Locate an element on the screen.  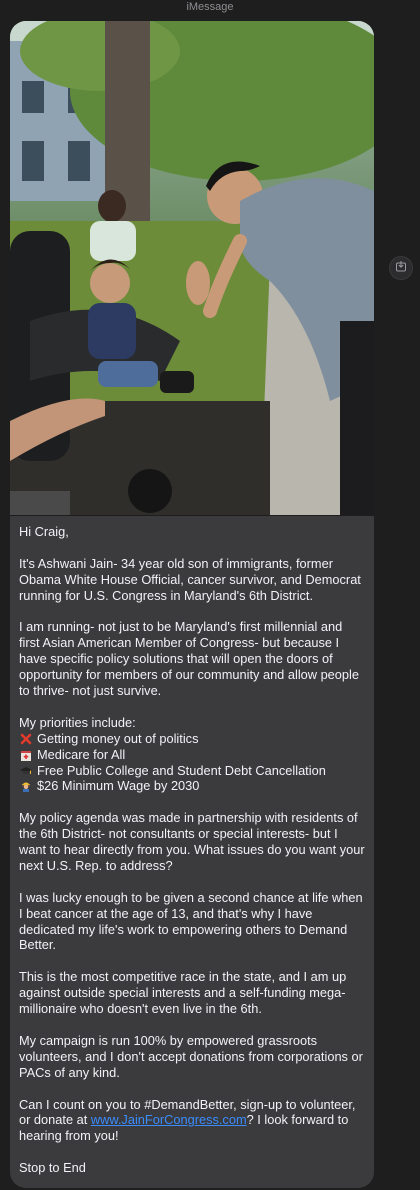
service-label: iMessage is located at coordinates (210, 7).